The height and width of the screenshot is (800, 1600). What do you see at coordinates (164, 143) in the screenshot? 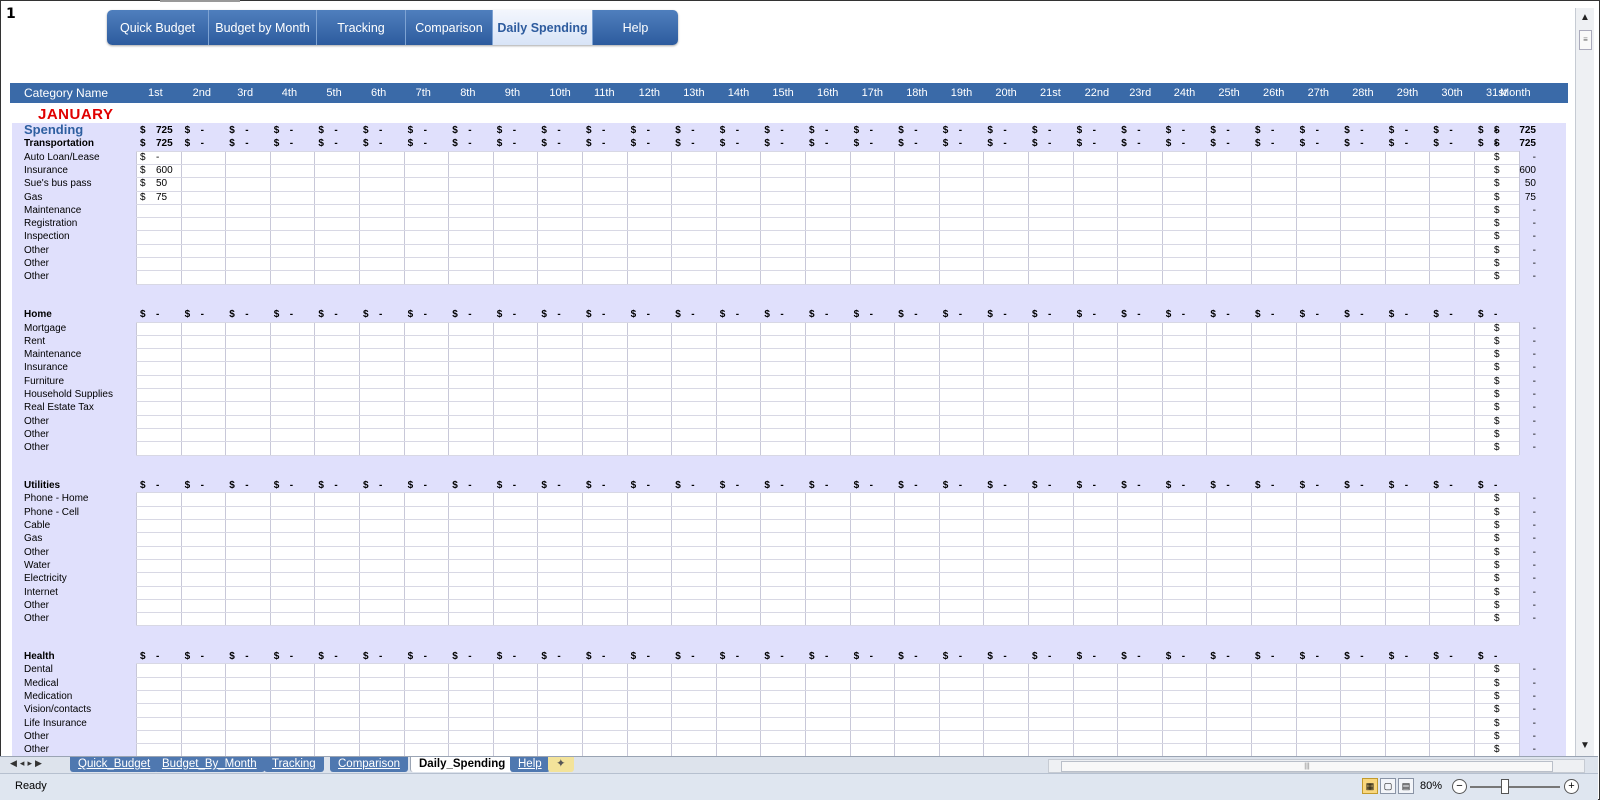
I see `day-amount: 725` at bounding box center [164, 143].